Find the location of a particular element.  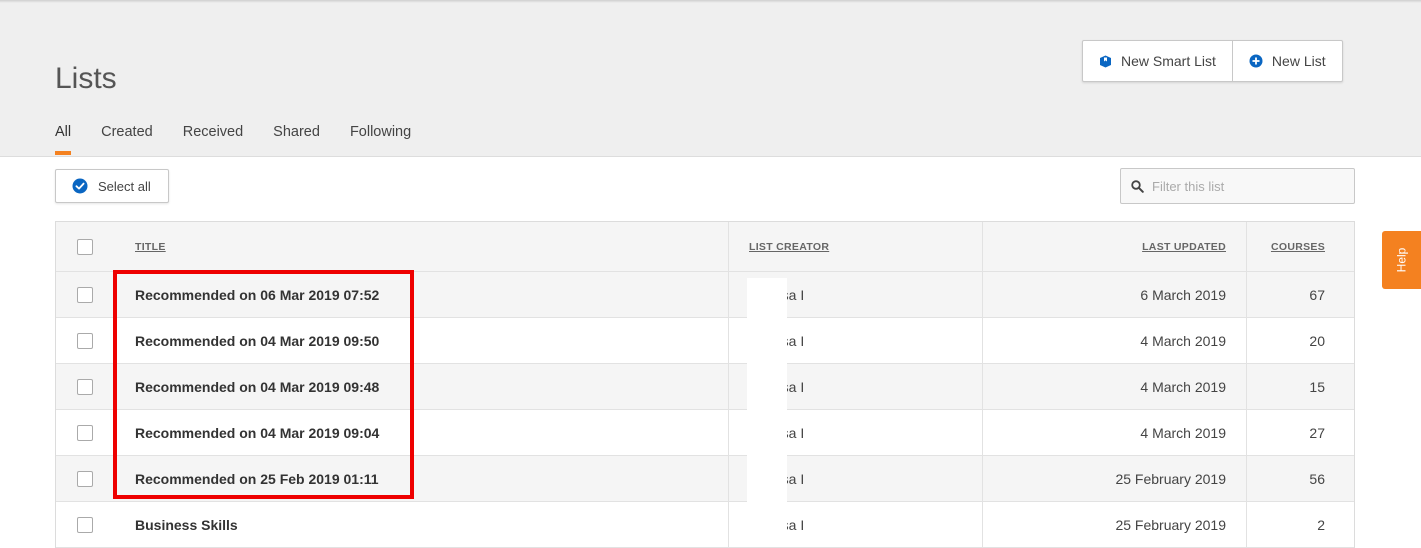

top-shadow is located at coordinates (710, 1).